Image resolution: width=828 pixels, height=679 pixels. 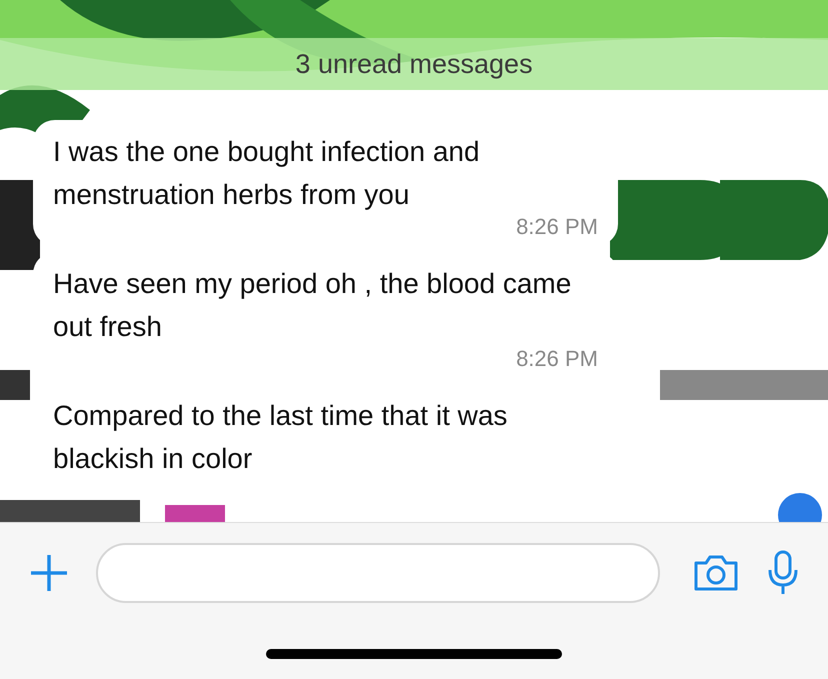 What do you see at coordinates (312, 305) in the screenshot?
I see `message-text: Have seen my period oh , the blood came out fresh` at bounding box center [312, 305].